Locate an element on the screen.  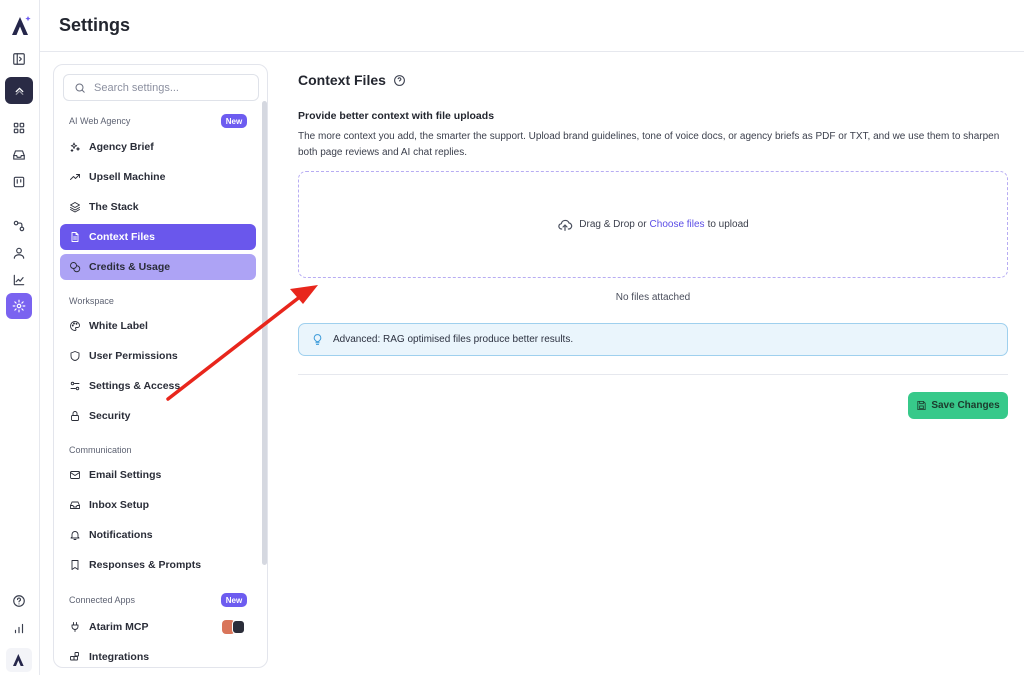
dropzone-text: Drag & Drop or is located at coordinates (613, 224).